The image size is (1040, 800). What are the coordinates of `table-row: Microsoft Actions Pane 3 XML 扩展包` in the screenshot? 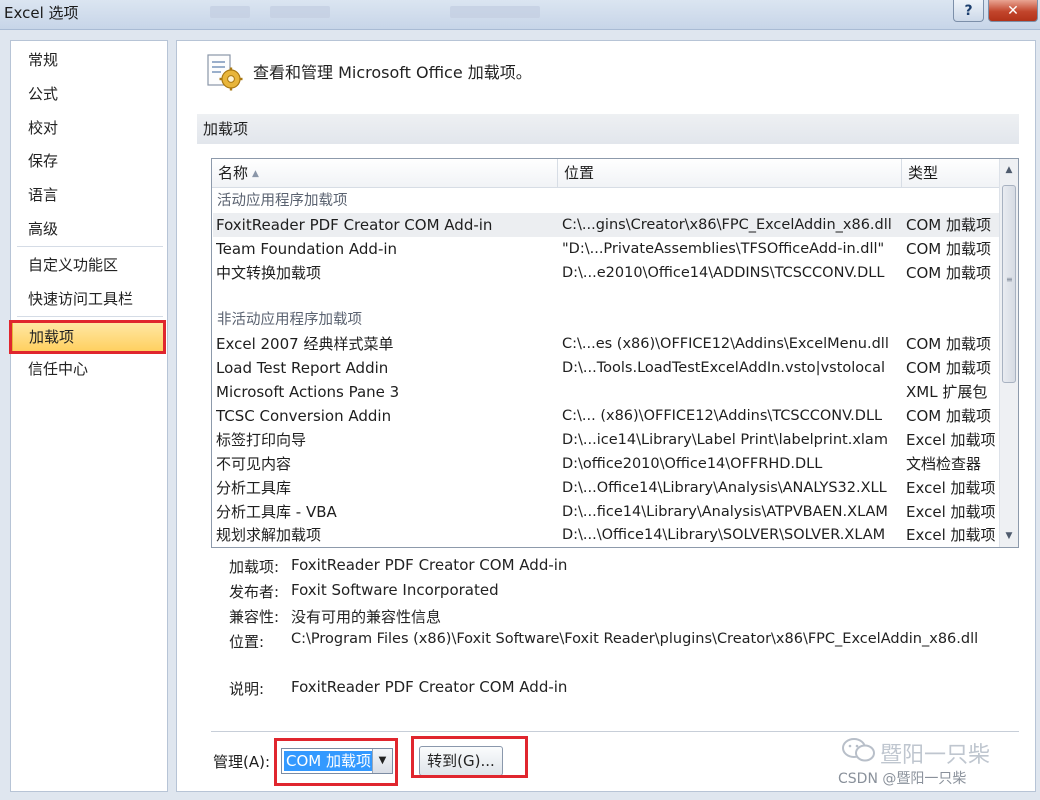 It's located at (606, 392).